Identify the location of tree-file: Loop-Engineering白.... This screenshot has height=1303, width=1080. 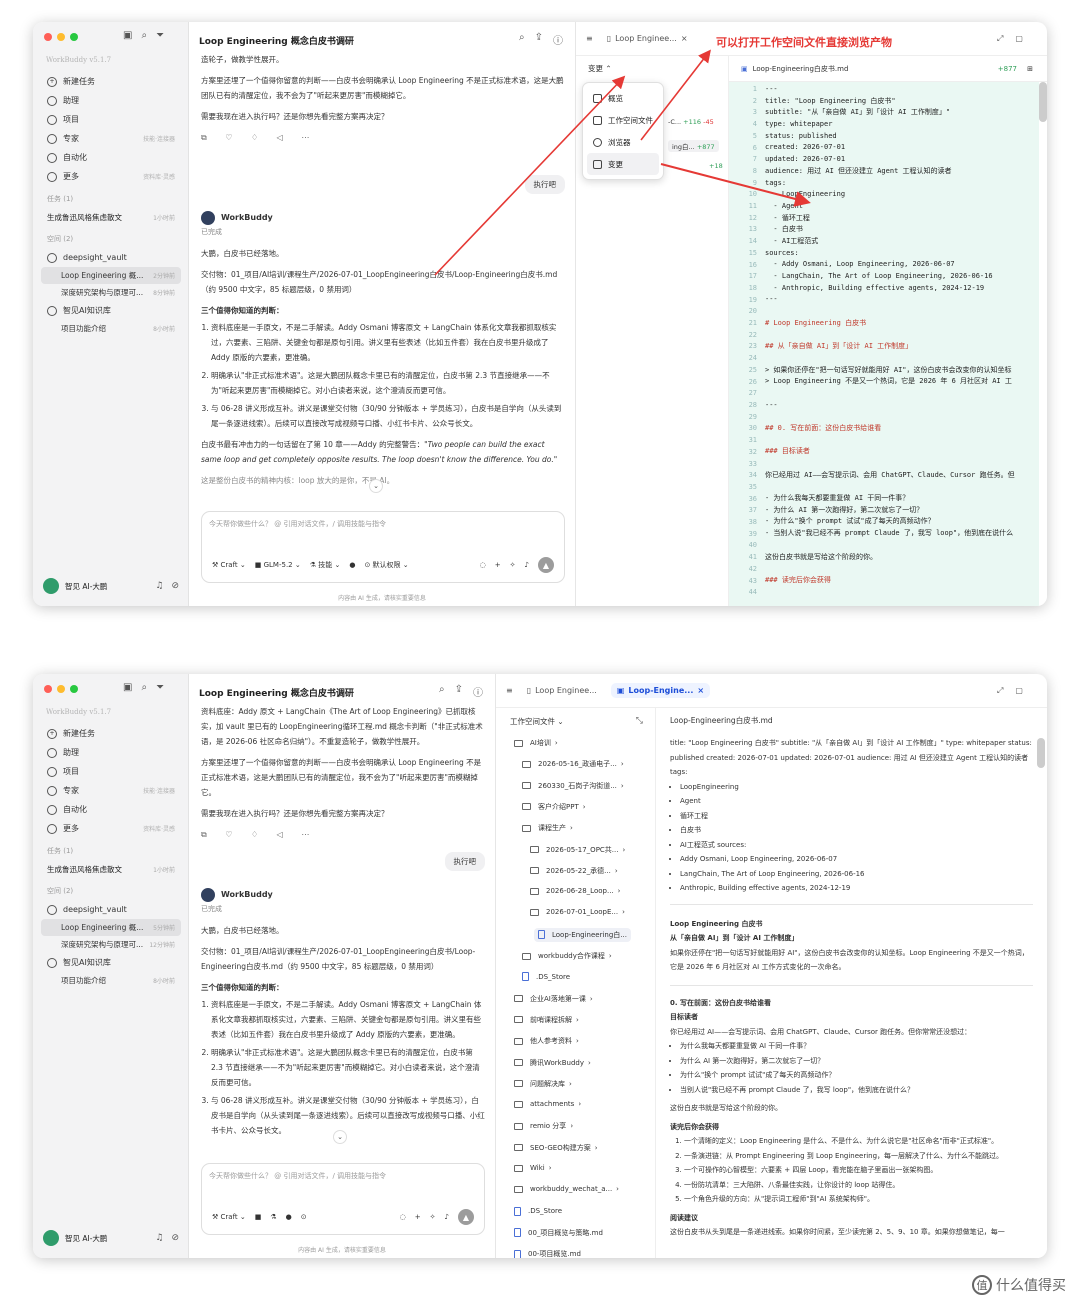
(582, 934).